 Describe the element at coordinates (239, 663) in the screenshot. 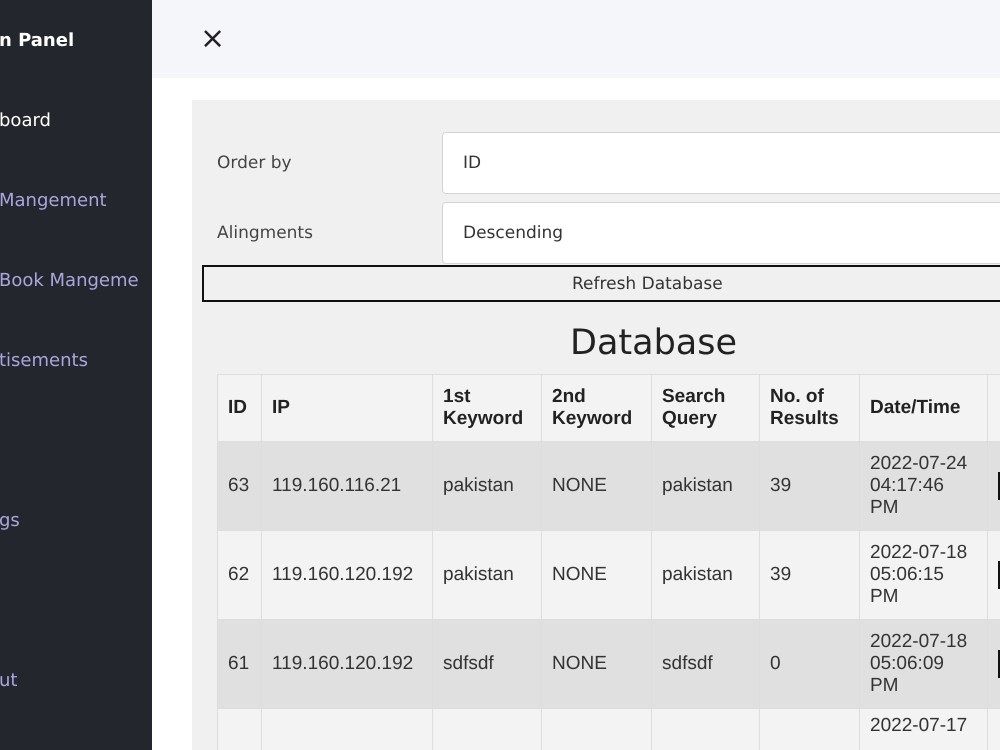

I see `table-cell: 61` at that location.